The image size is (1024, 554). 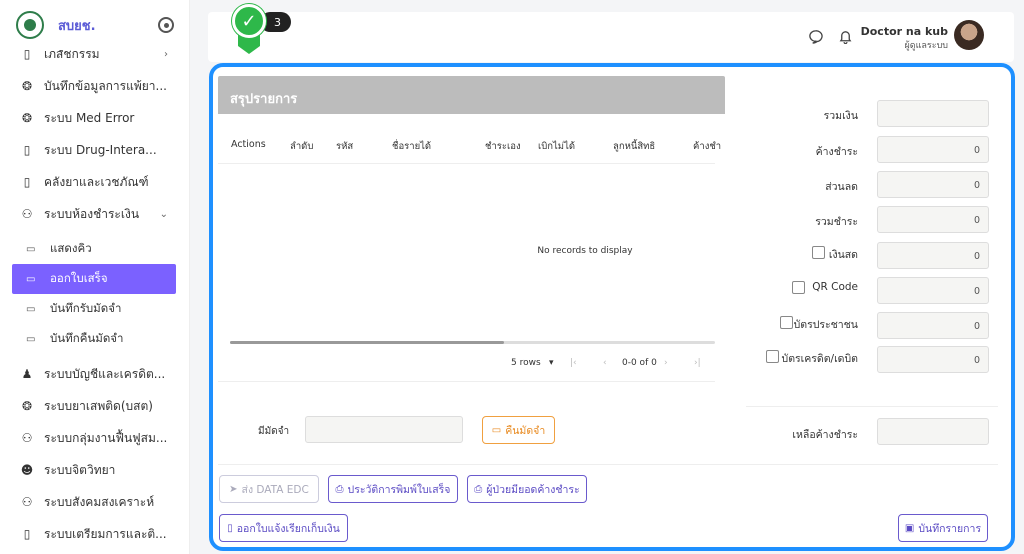 I want to click on brand-header: สบยช., so click(x=94, y=25).